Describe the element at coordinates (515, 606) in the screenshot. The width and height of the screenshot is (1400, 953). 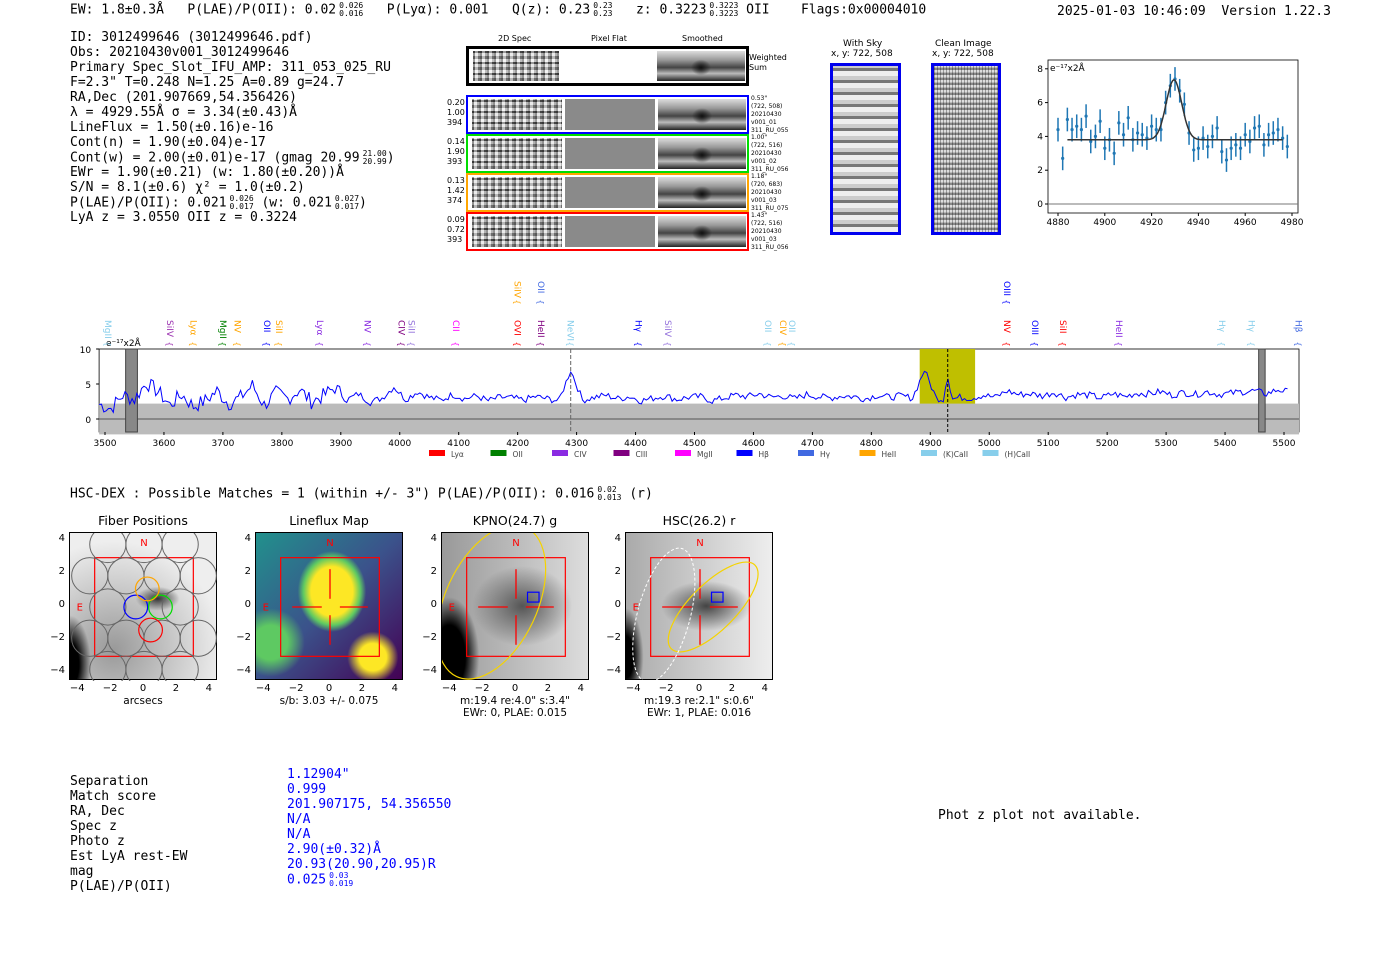
I see `cutout-image-2: NE` at that location.